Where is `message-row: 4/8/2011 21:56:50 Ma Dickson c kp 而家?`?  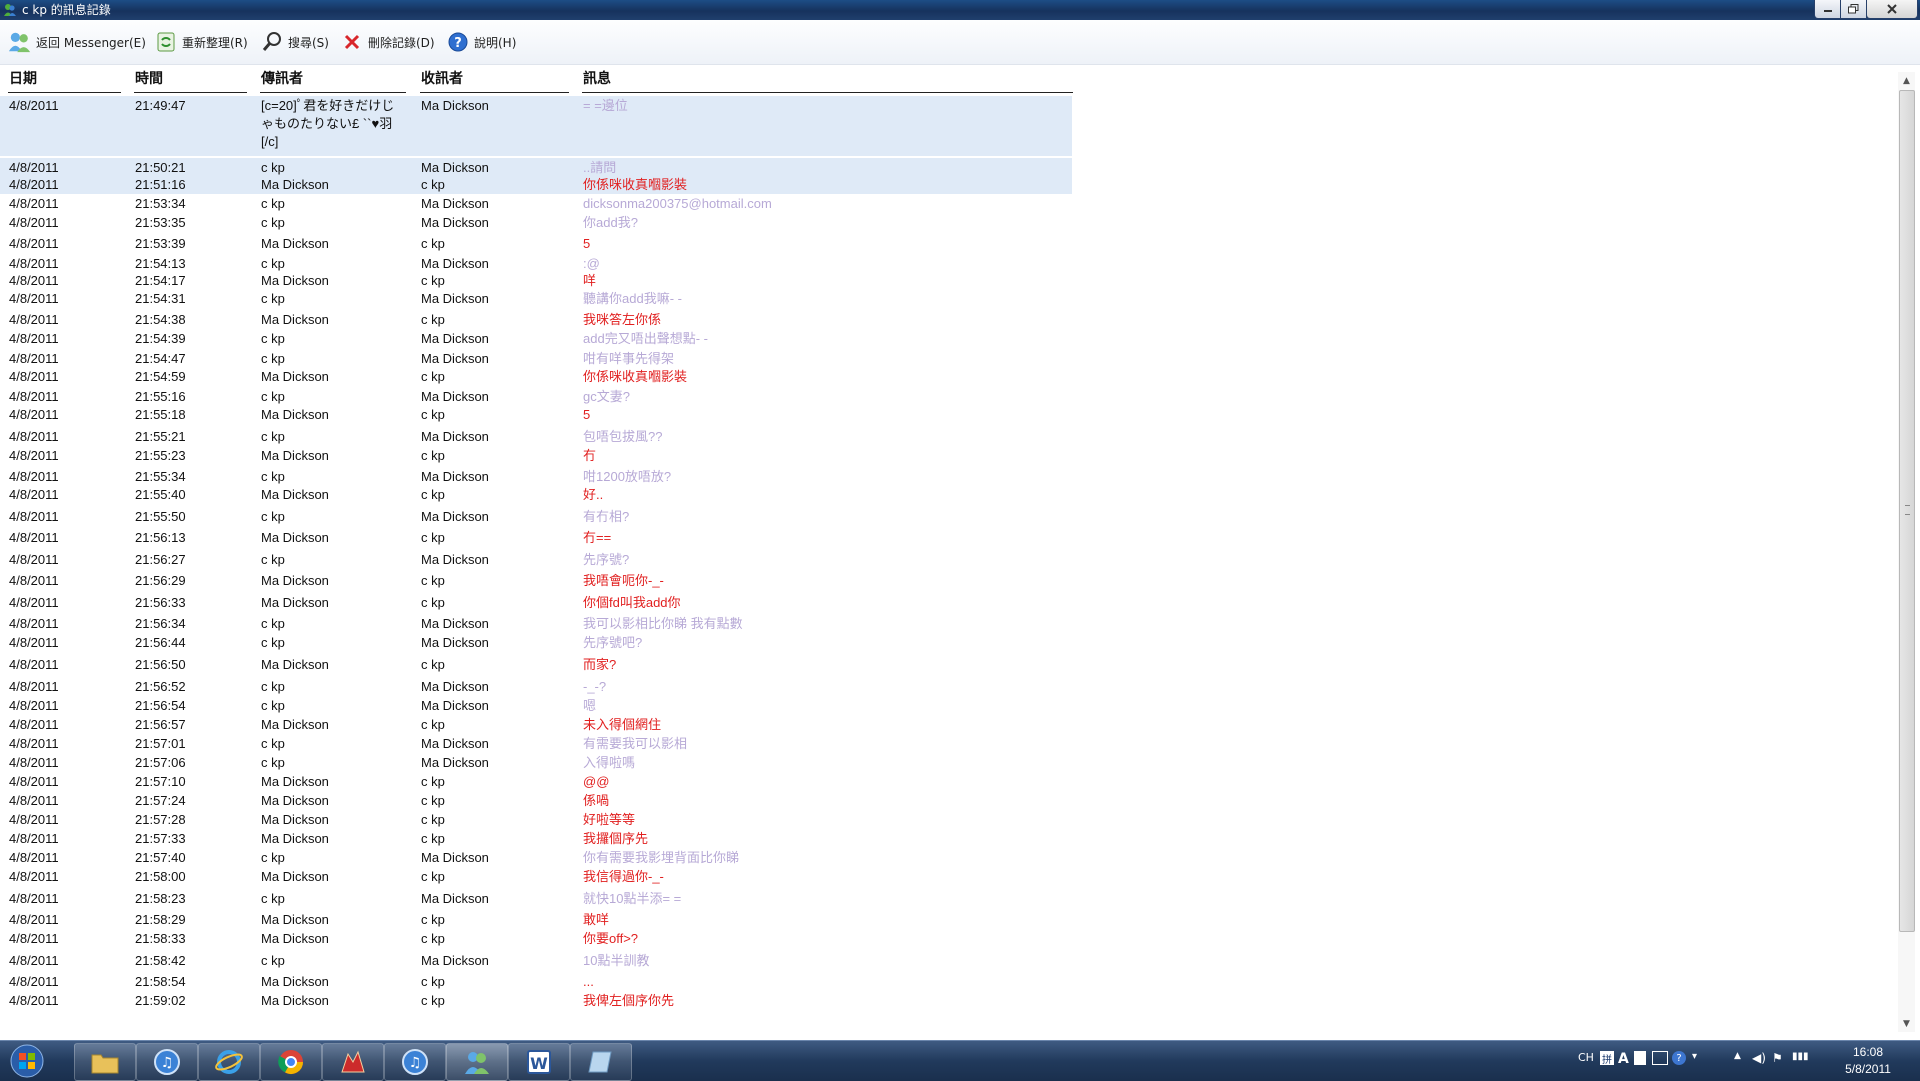 message-row: 4/8/2011 21:56:50 Ma Dickson c kp 而家? is located at coordinates (536, 666).